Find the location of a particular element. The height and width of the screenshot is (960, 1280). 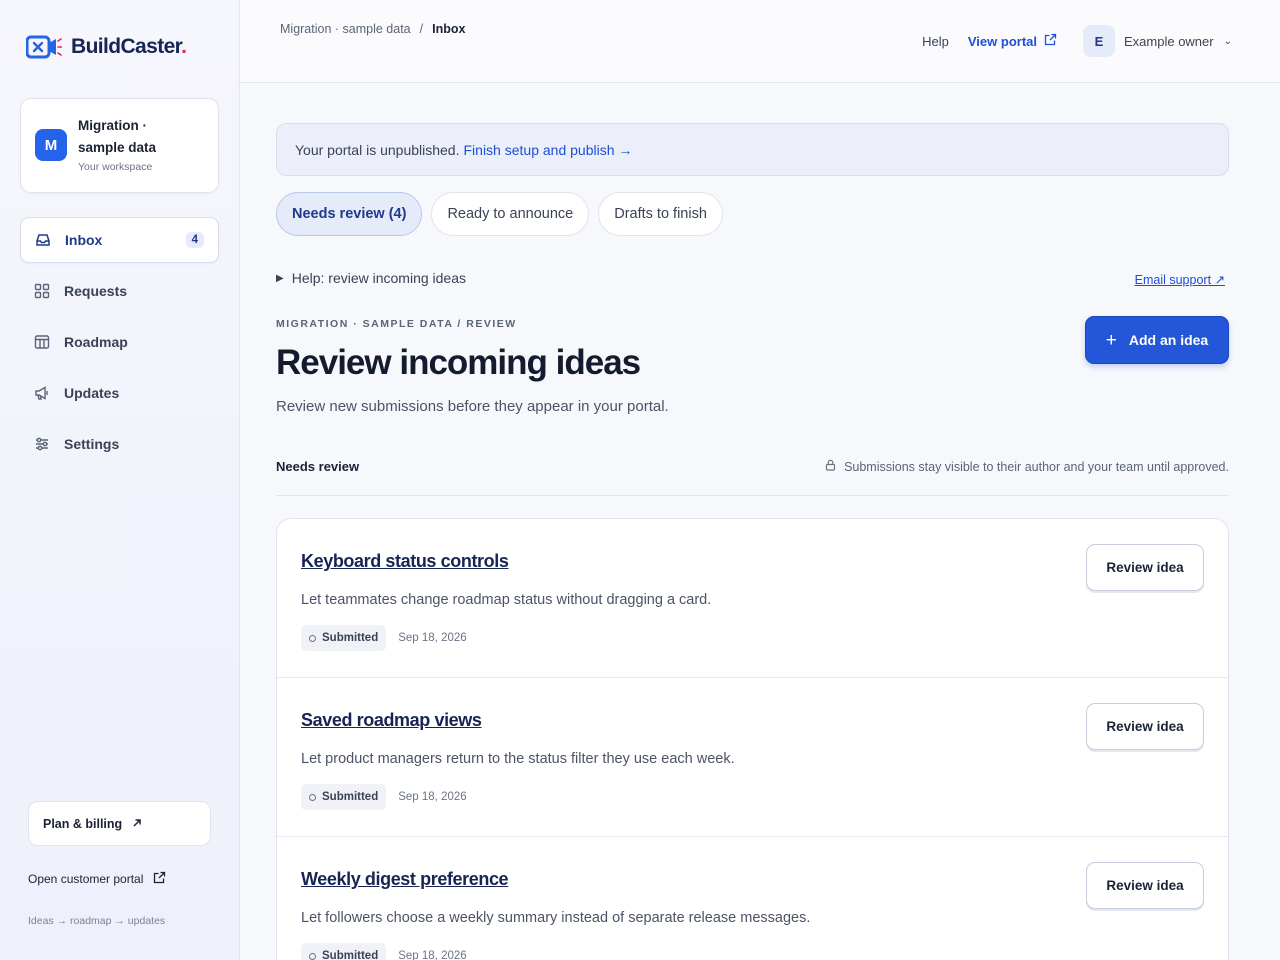

view-portal-link: View portal is located at coordinates (1012, 41).